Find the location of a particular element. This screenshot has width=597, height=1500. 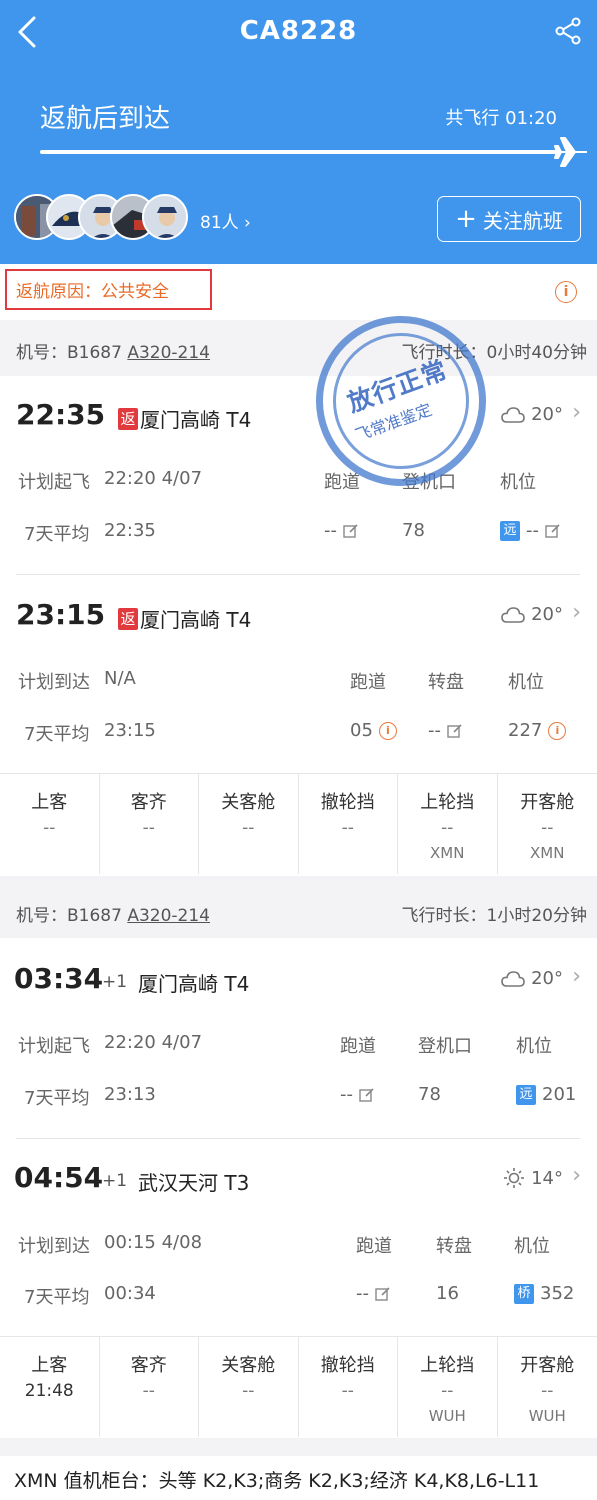

people-count-link: 81人 › is located at coordinates (225, 220).